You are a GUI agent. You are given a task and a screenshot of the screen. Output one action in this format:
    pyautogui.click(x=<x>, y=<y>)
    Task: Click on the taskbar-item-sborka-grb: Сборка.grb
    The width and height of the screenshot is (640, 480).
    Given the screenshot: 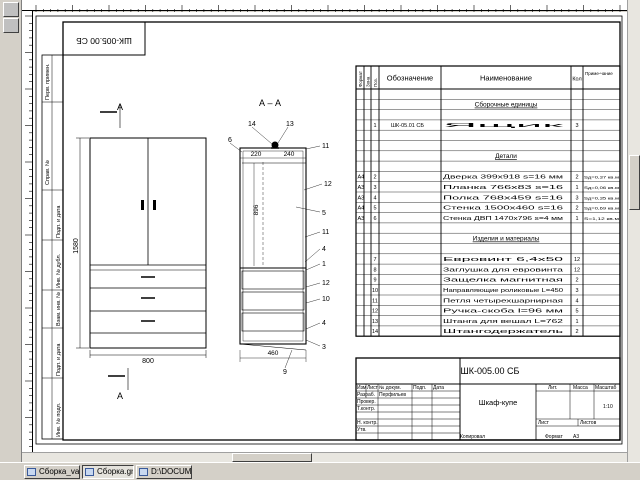 What is the action you would take?
    pyautogui.click(x=108, y=472)
    